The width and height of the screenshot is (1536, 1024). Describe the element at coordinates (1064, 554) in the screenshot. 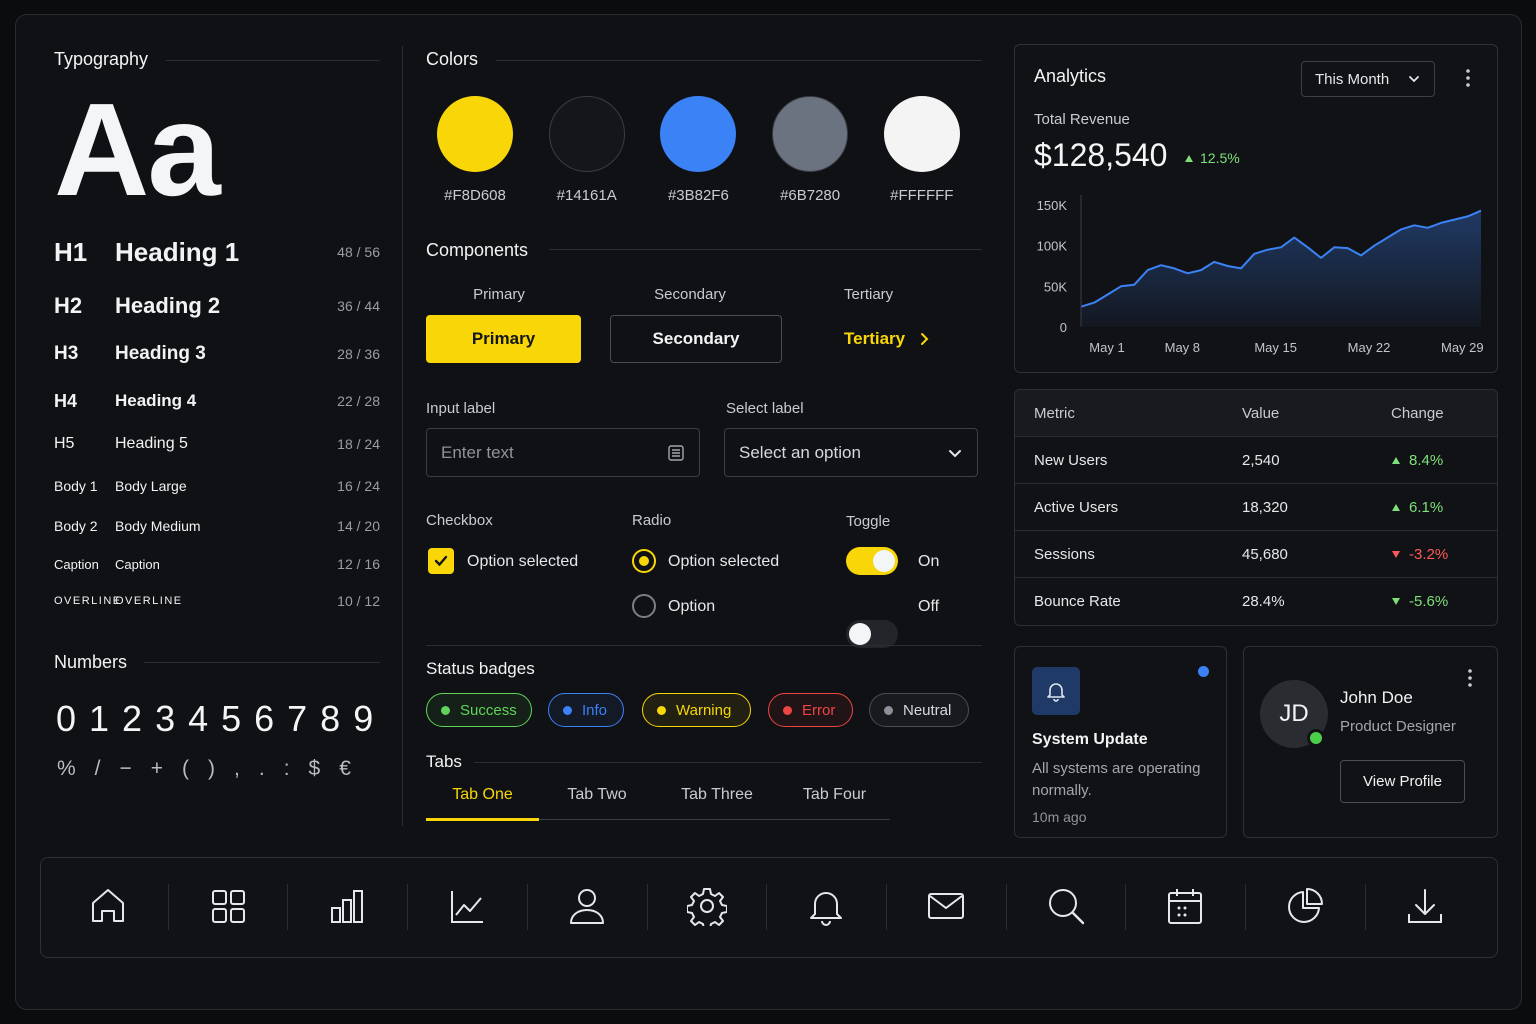

I see `metric-name: Sessions` at that location.